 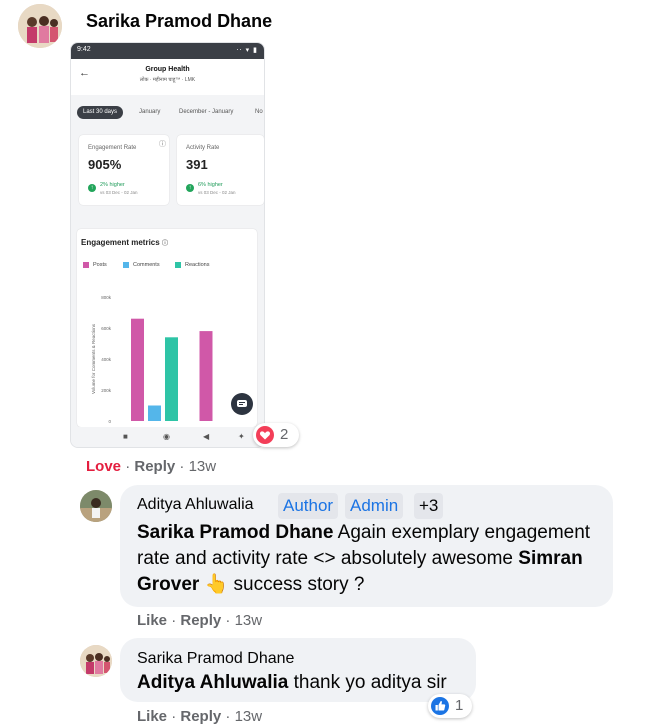 What do you see at coordinates (284, 434) in the screenshot?
I see `reaction-count: 2` at bounding box center [284, 434].